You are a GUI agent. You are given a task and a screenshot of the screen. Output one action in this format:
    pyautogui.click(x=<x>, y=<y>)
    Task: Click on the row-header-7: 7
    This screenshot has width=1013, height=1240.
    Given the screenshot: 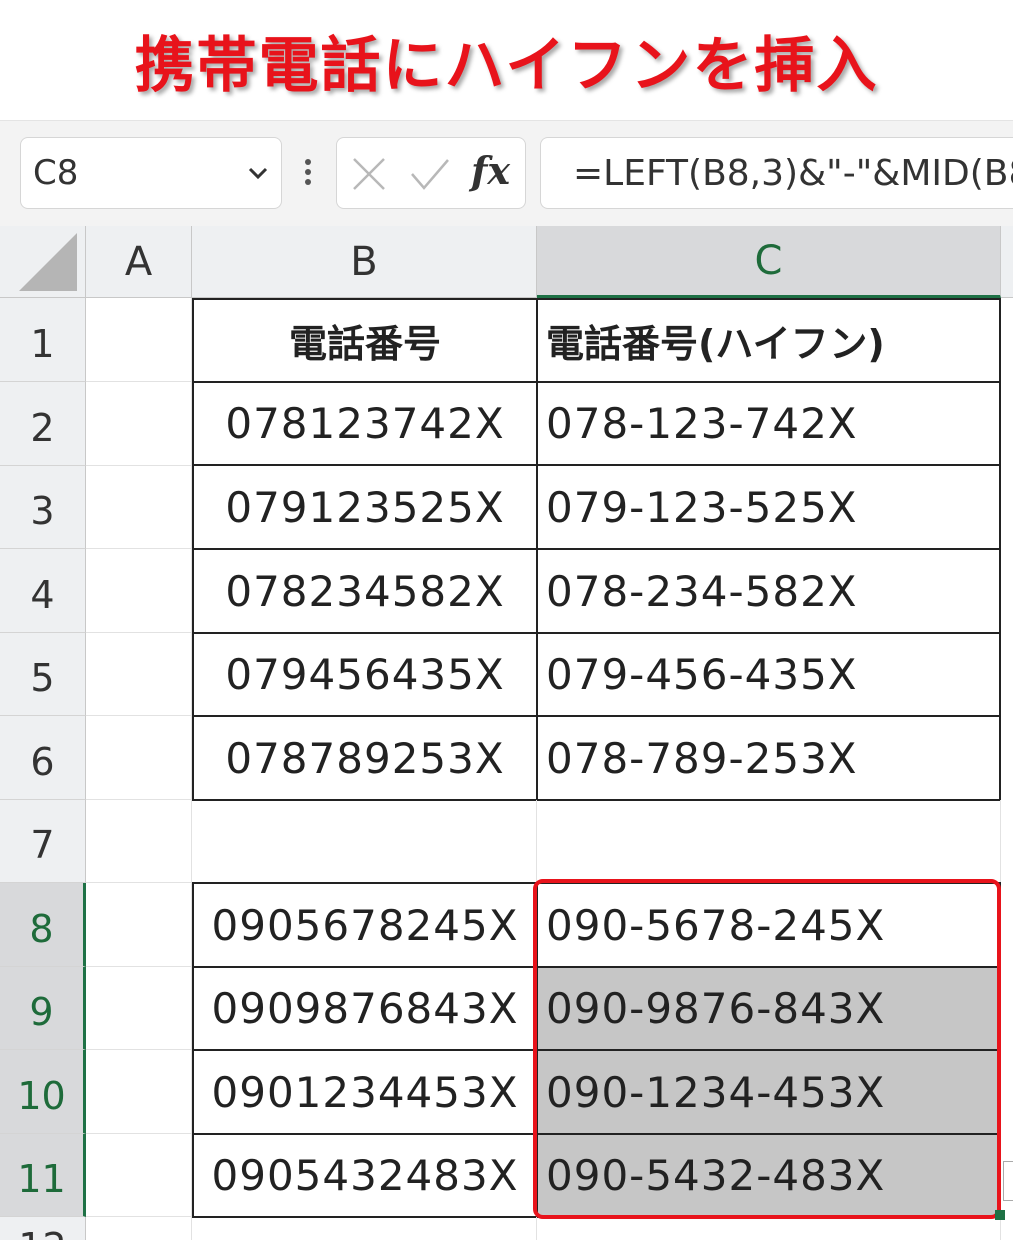 What is the action you would take?
    pyautogui.click(x=43, y=841)
    